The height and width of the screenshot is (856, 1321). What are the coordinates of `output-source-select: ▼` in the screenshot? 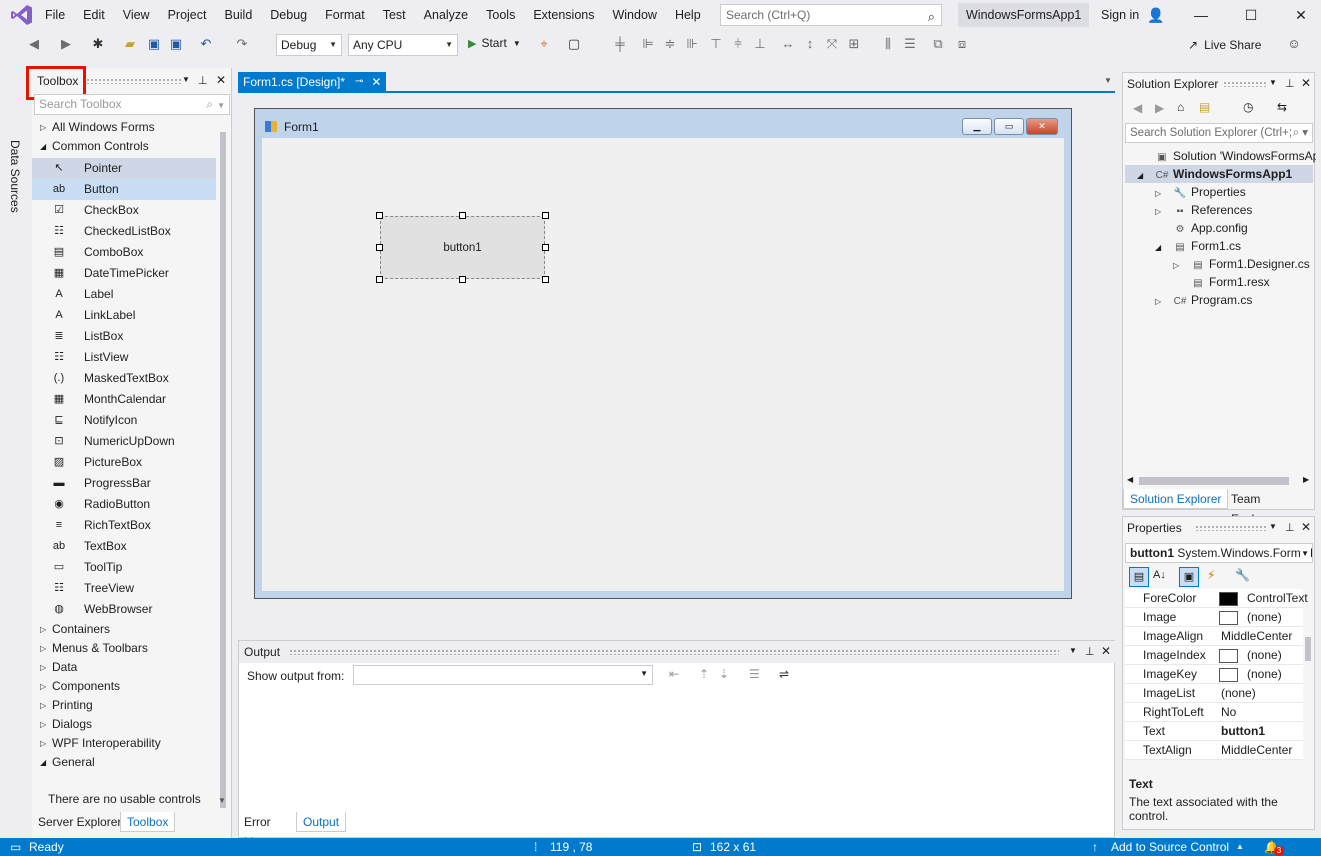 It's located at (503, 675).